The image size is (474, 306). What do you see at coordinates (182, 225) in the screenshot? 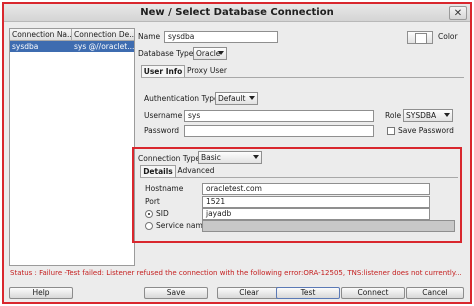
I see `service-name-label: Service name` at bounding box center [182, 225].